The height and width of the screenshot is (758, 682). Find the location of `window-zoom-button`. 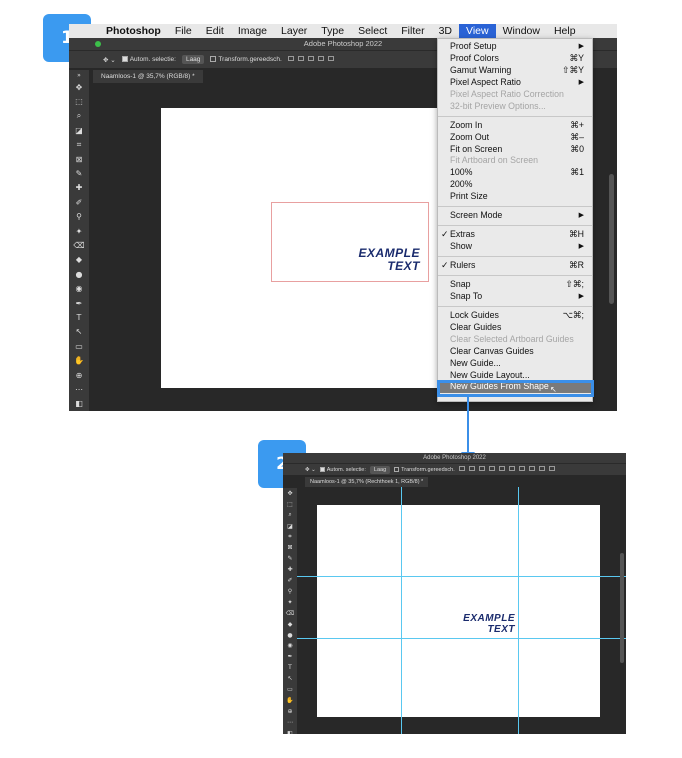

window-zoom-button is located at coordinates (98, 44).